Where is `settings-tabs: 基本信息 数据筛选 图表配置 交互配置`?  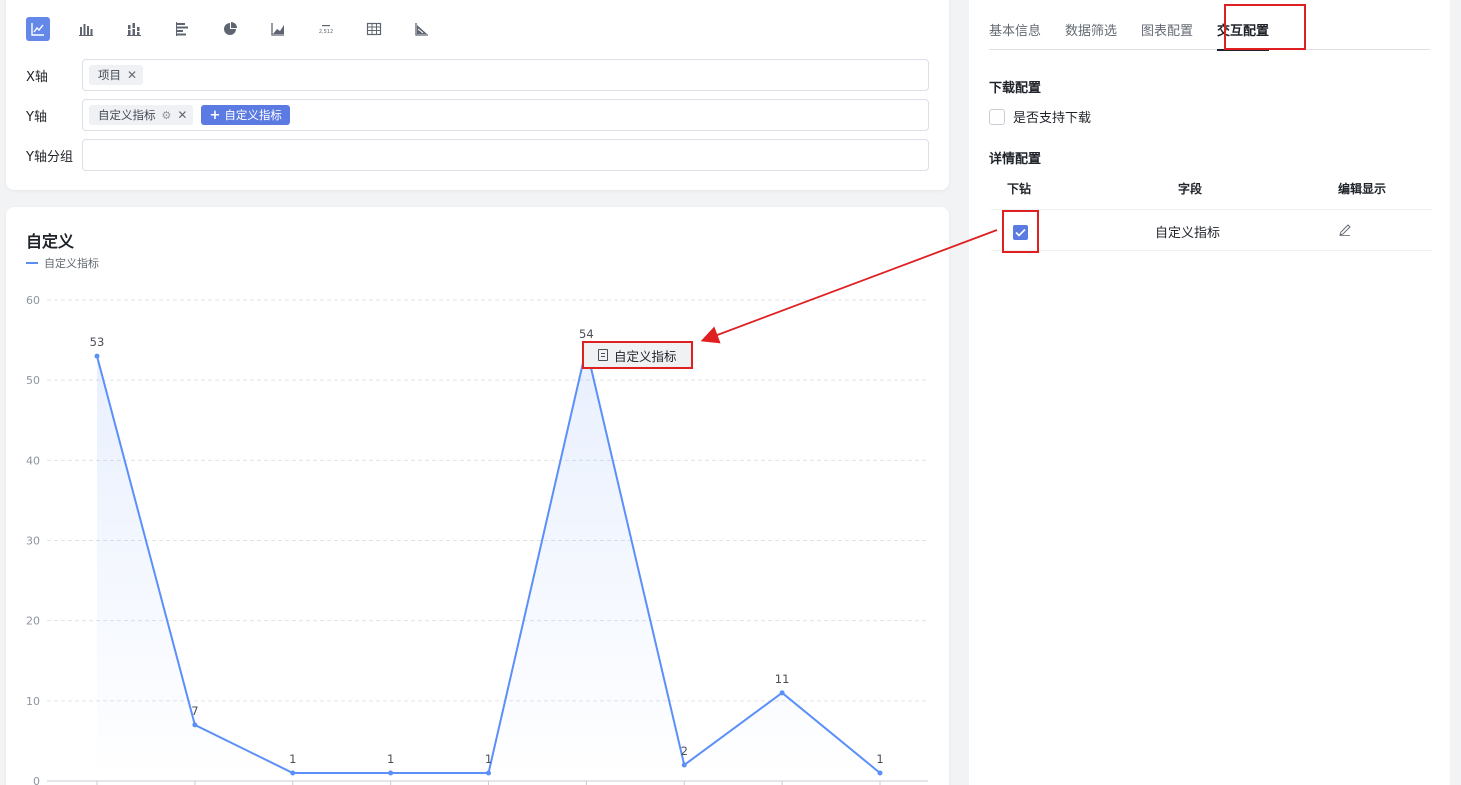 settings-tabs: 基本信息 数据筛选 图表配置 交互配置 is located at coordinates (1209, 33).